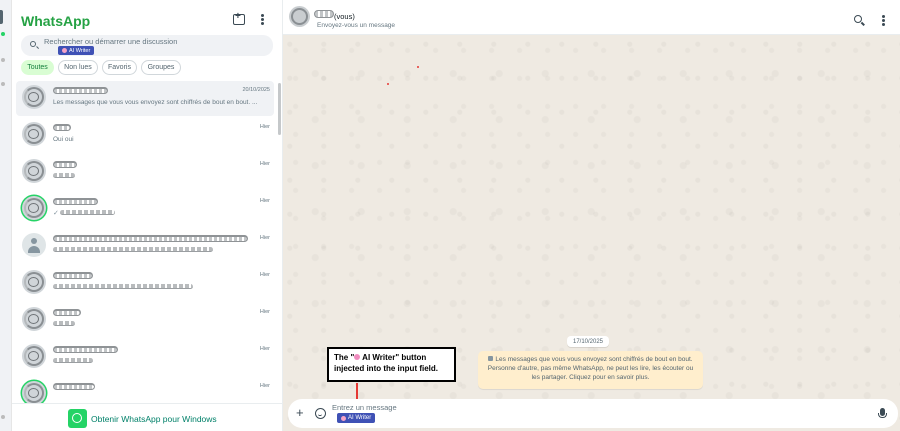 This screenshot has height=431, width=900. I want to click on filter-favorites: Favoris, so click(119, 67).